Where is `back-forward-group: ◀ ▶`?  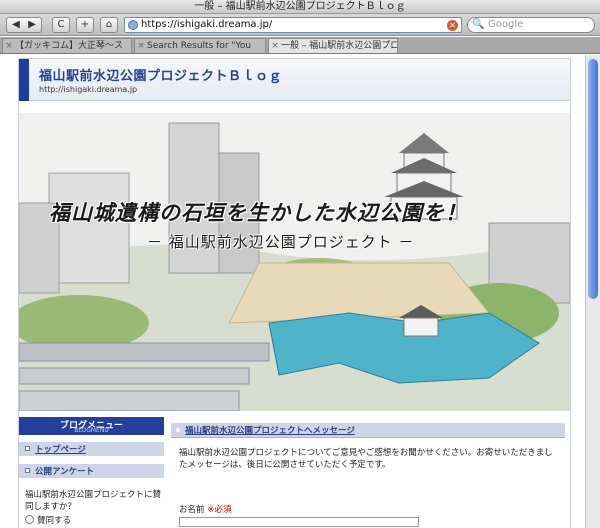
back-forward-group: ◀ ▶ is located at coordinates (24, 25).